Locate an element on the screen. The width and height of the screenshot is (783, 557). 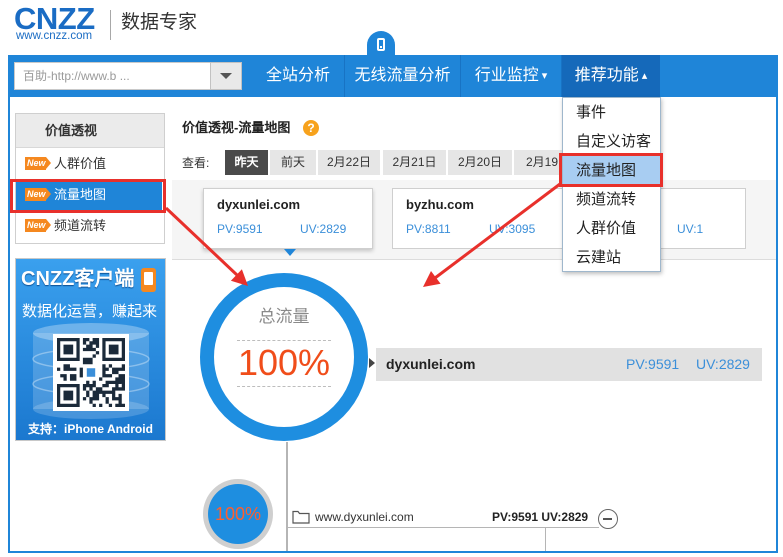
menu-item-custom-visitors: 自定义访客 is located at coordinates (611, 141).